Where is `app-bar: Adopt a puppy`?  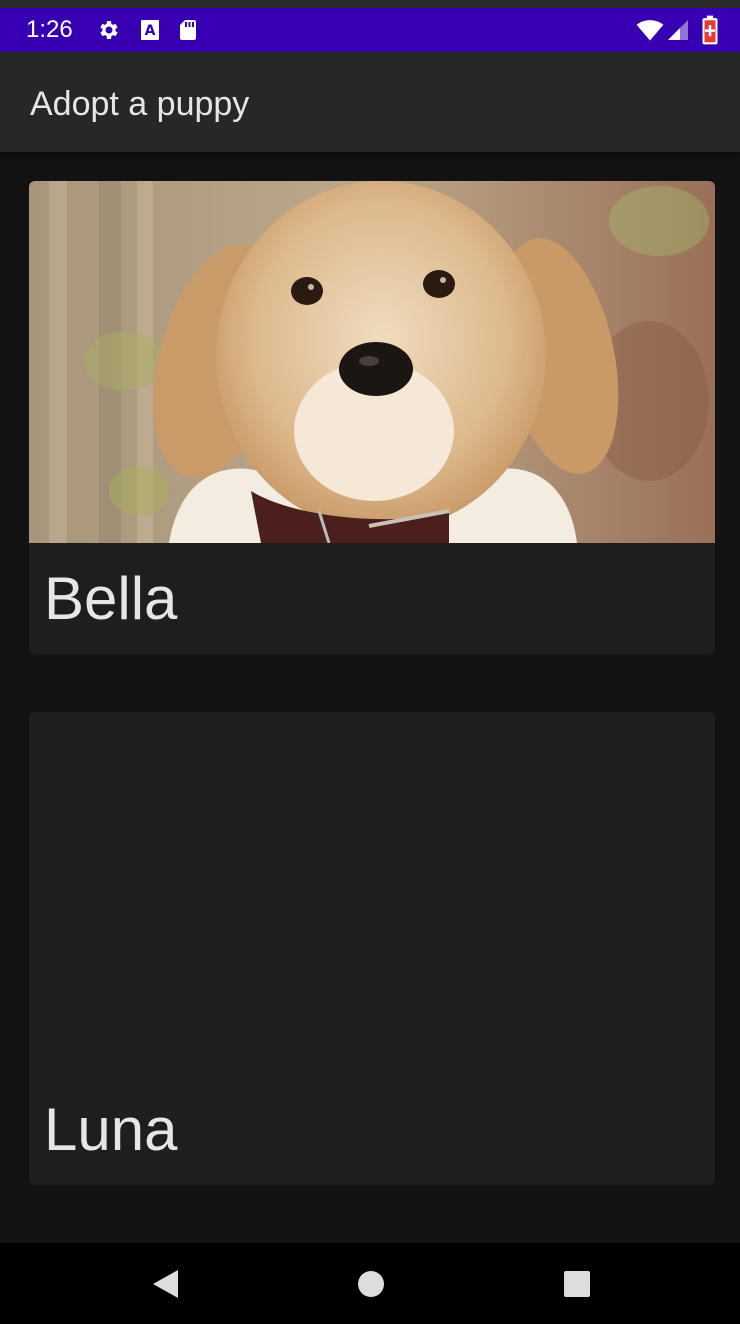 app-bar: Adopt a puppy is located at coordinates (370, 102).